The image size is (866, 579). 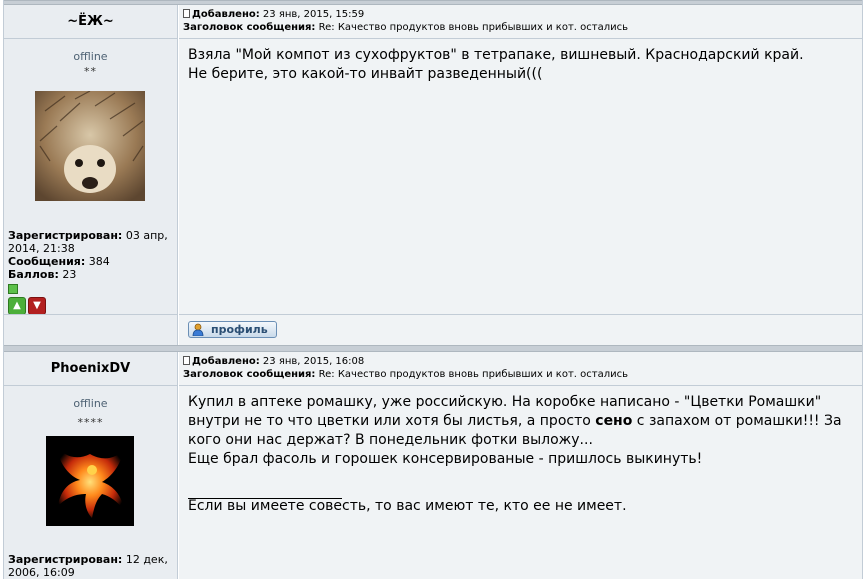 I want to click on post-author-name: ~ЁЖ~, so click(x=91, y=22).